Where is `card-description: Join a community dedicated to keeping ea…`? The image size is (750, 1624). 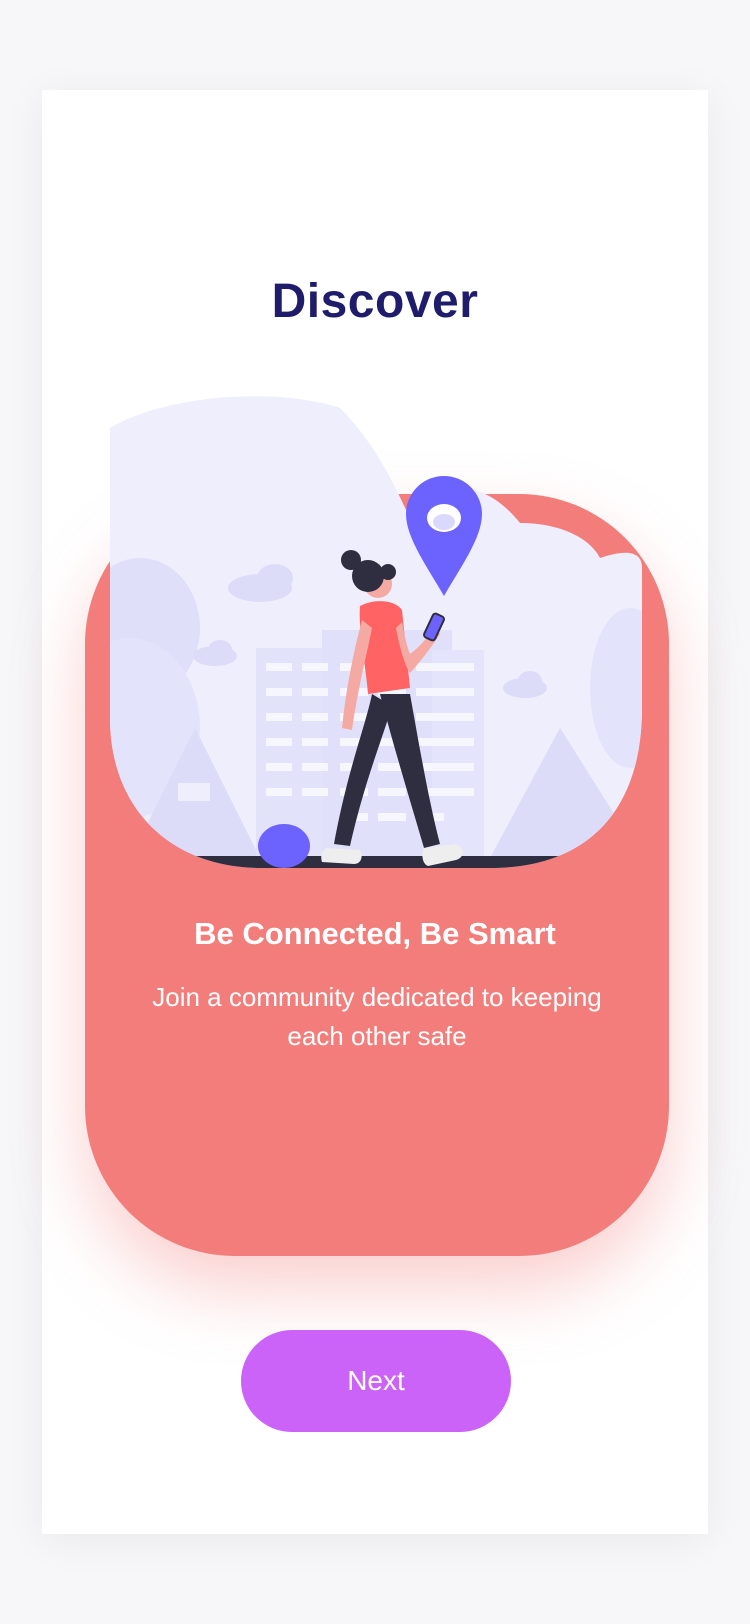 card-description: Join a community dedicated to keeping ea… is located at coordinates (377, 1016).